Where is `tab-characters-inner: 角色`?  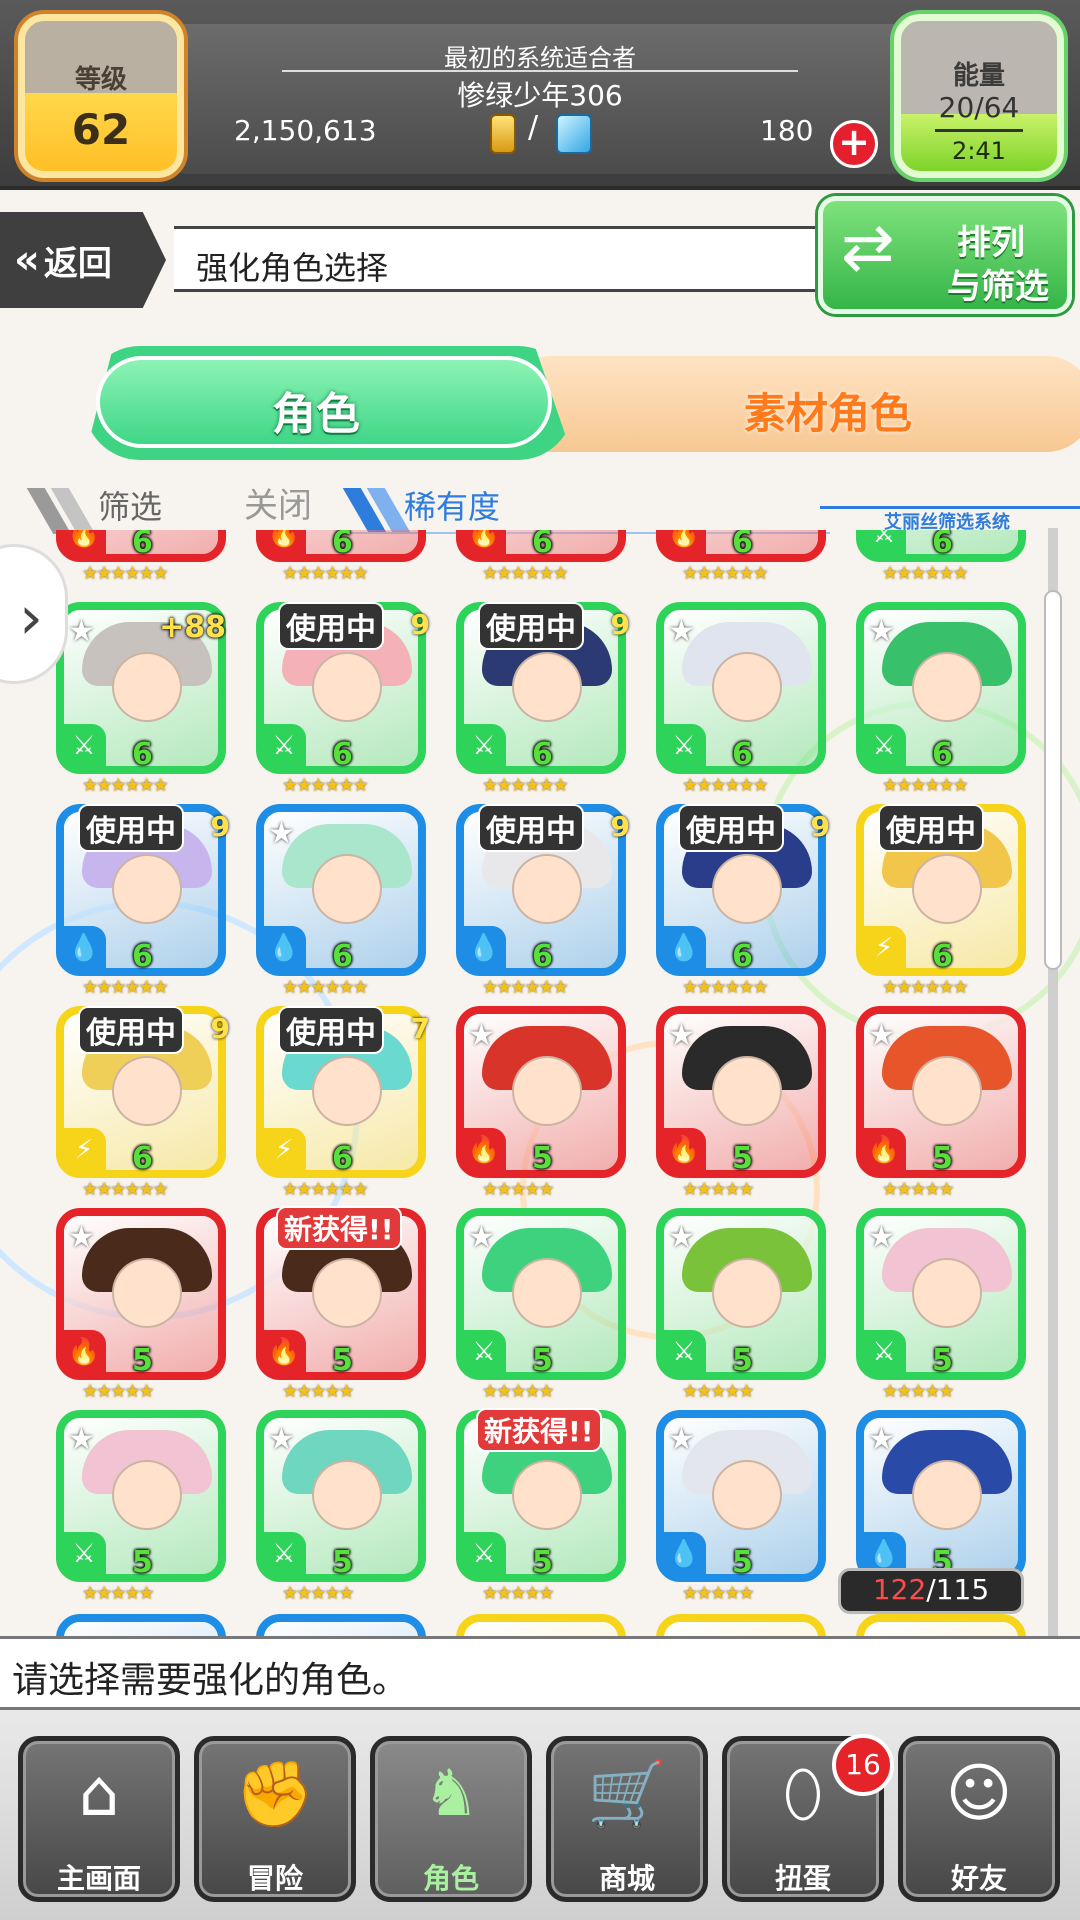
tab-characters-inner: 角色 is located at coordinates (324, 402).